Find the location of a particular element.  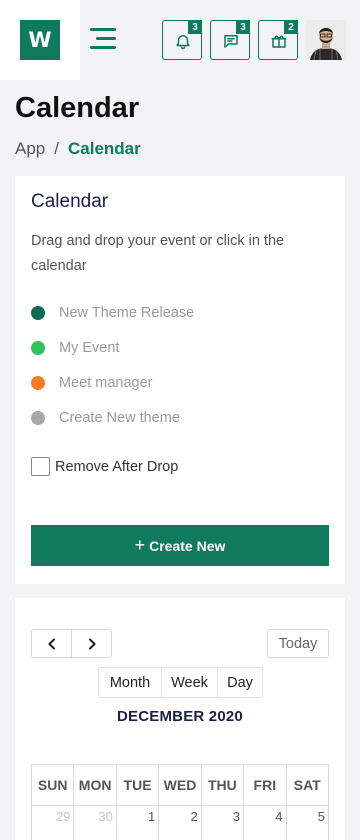

day-cell: 3 is located at coordinates (223, 823).